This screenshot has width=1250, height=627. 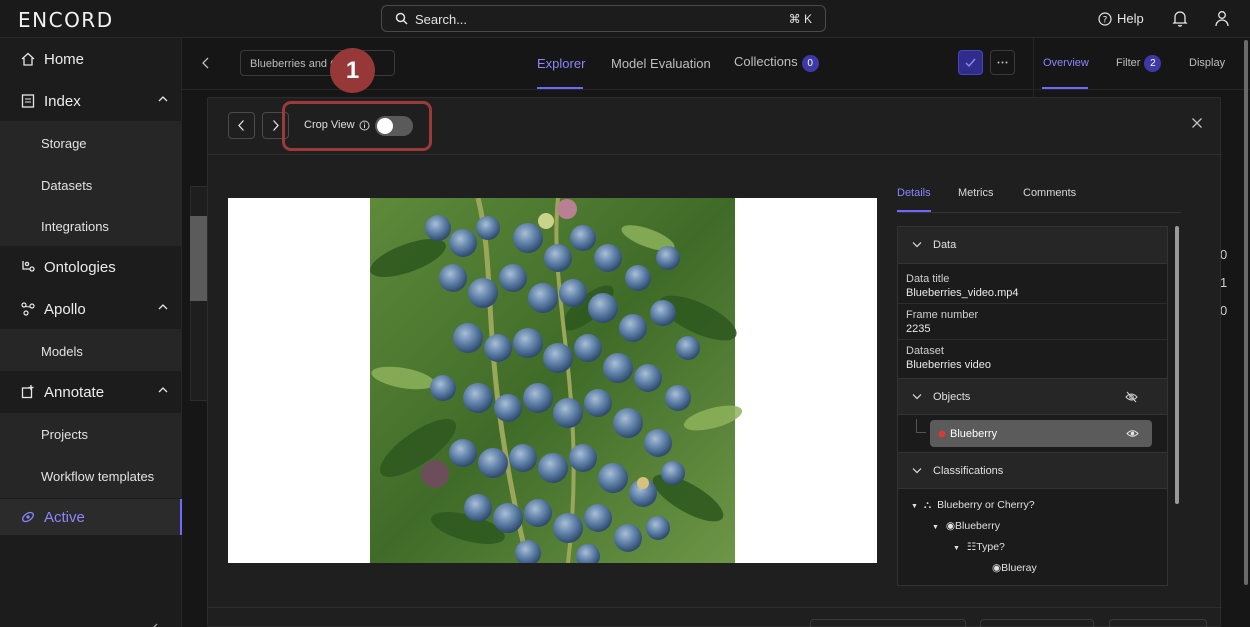 I want to click on bell-icon, so click(x=1180, y=18).